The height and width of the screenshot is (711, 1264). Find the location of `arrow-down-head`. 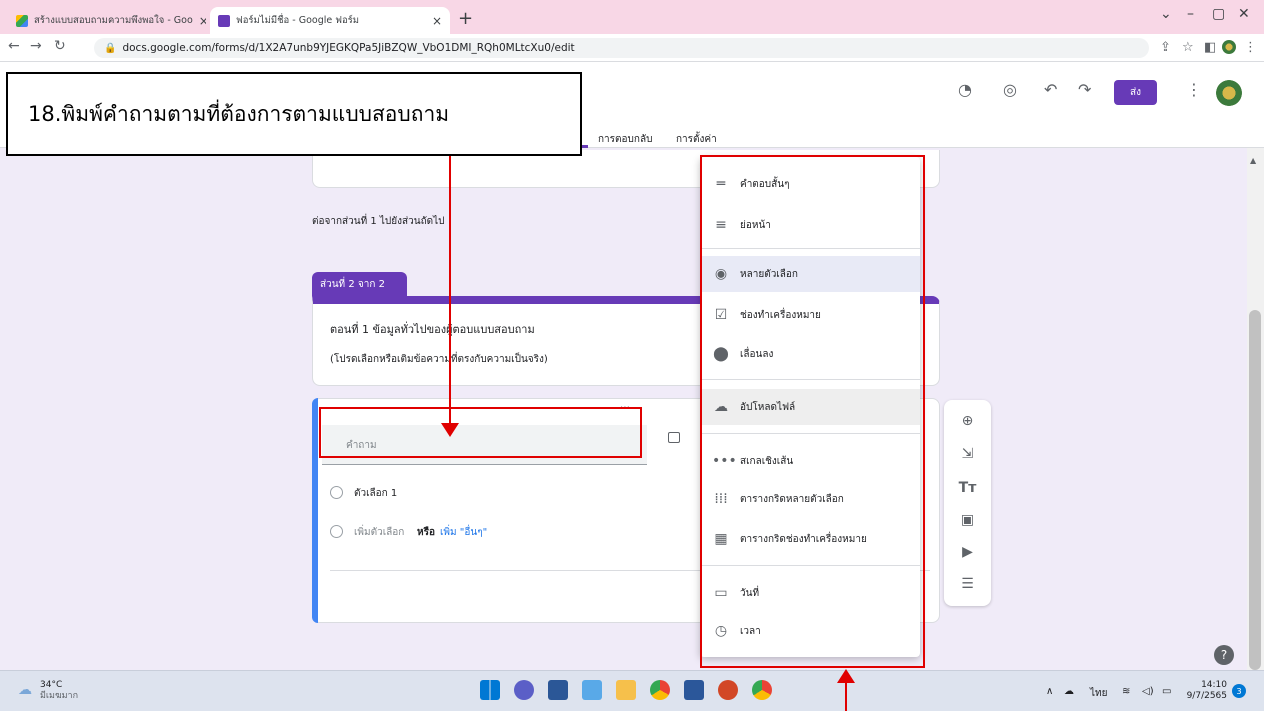

arrow-down-head is located at coordinates (450, 430).